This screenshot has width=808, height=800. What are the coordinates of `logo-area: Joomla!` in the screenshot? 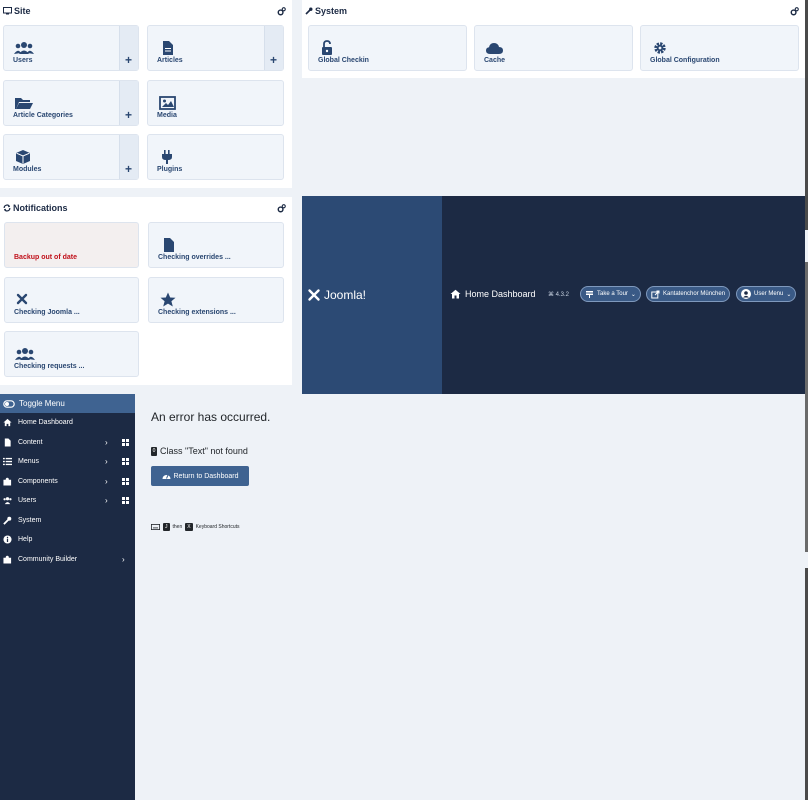 It's located at (372, 295).